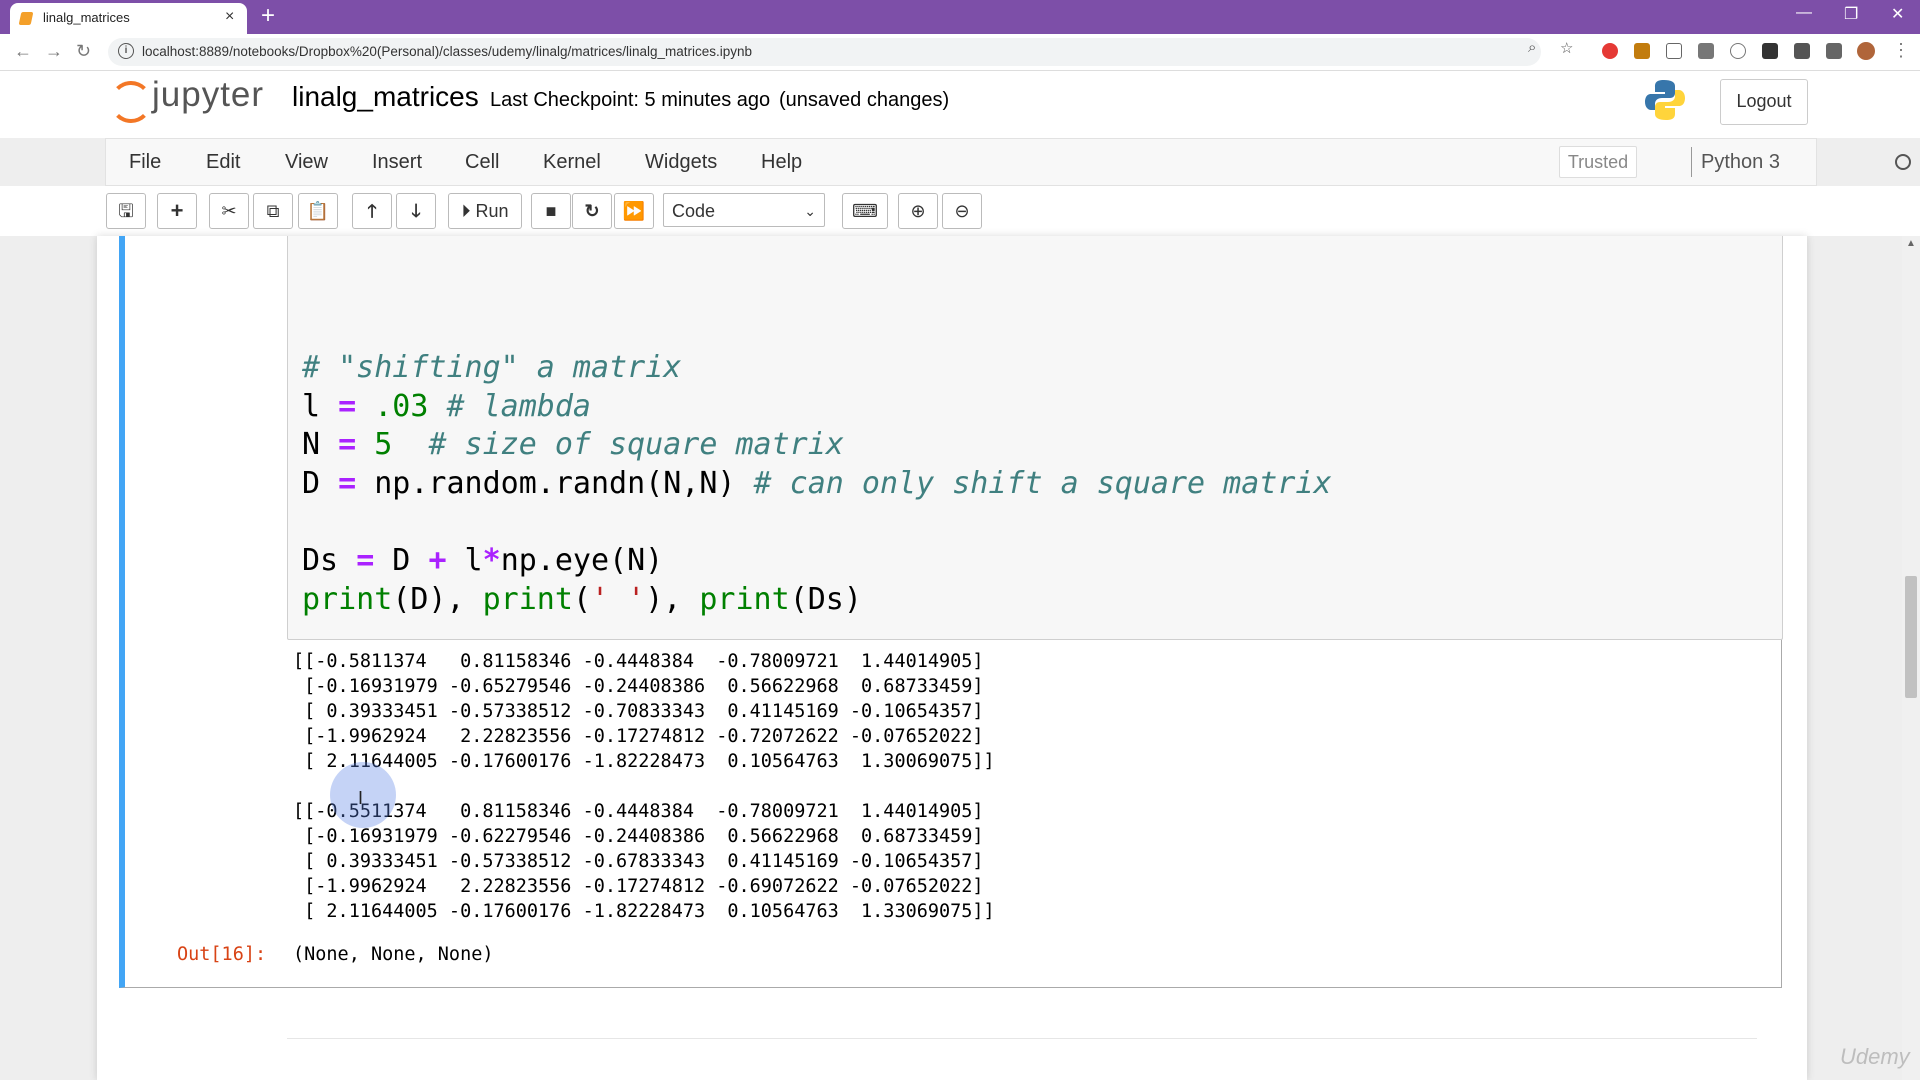  Describe the element at coordinates (681, 162) in the screenshot. I see `menu-widgets: Widgets` at that location.